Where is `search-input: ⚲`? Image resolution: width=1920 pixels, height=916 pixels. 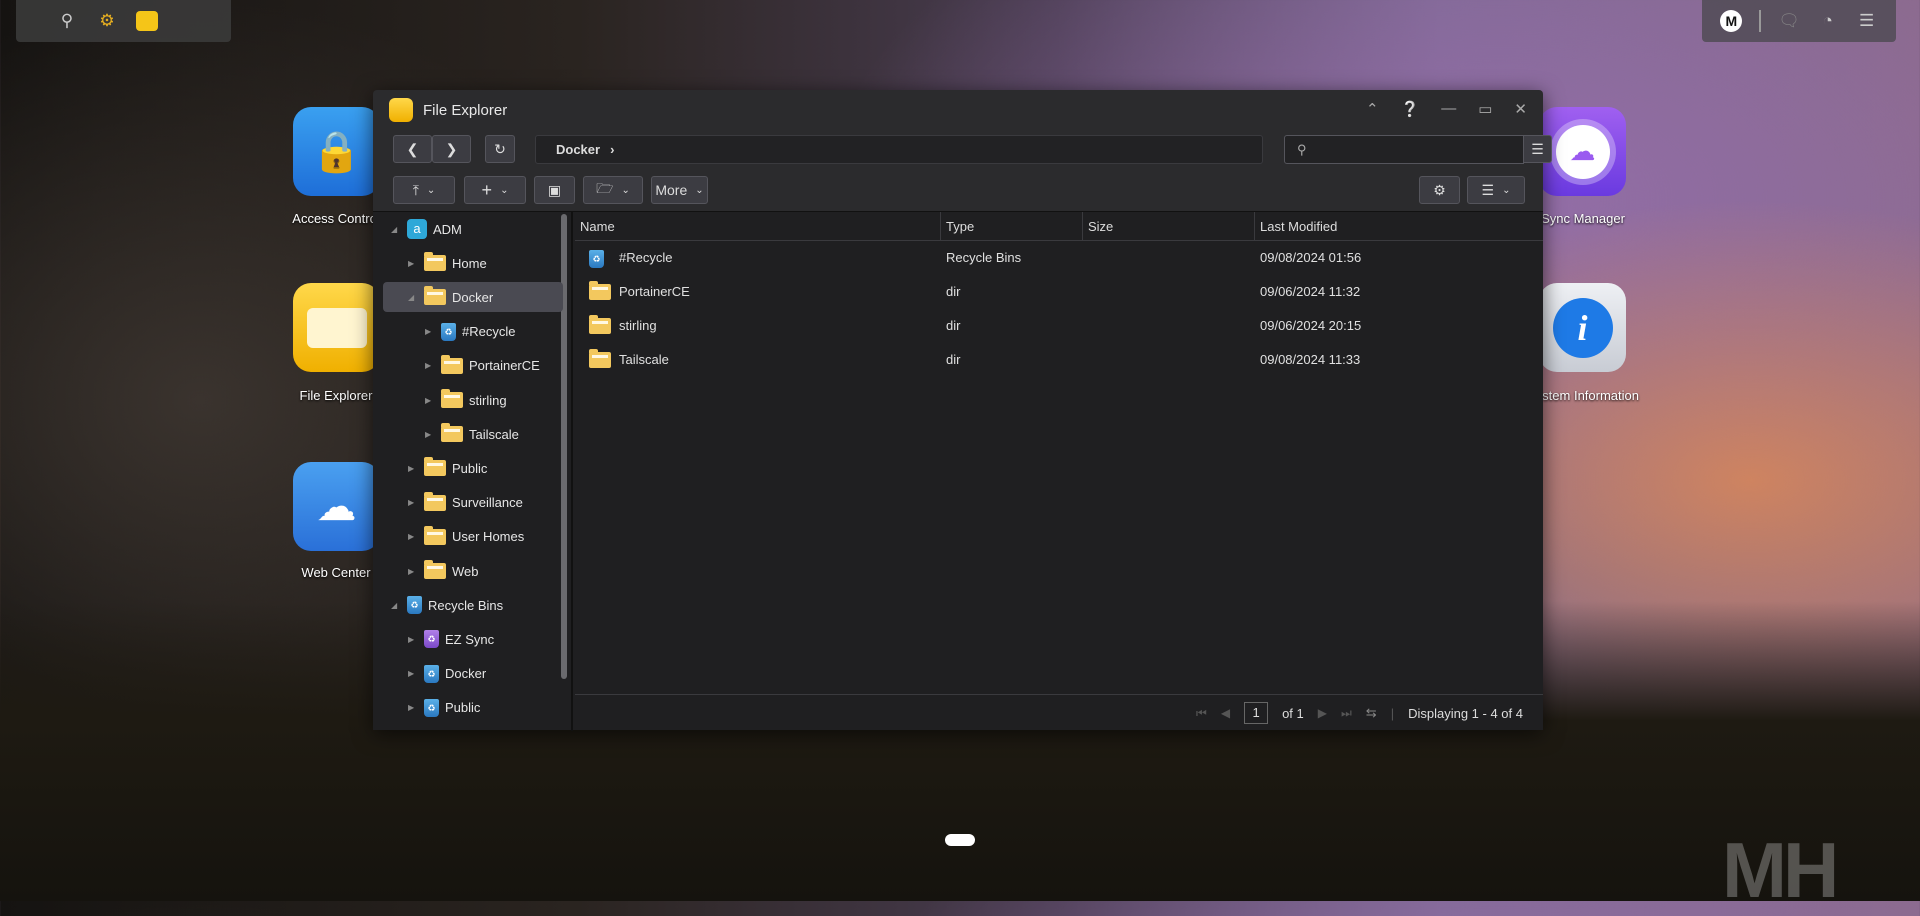 search-input: ⚲ is located at coordinates (1404, 149).